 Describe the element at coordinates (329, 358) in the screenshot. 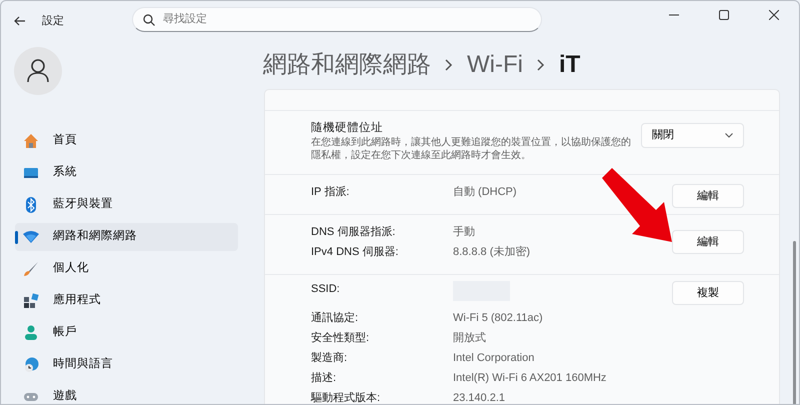

I see `field-label: 製造商:` at that location.